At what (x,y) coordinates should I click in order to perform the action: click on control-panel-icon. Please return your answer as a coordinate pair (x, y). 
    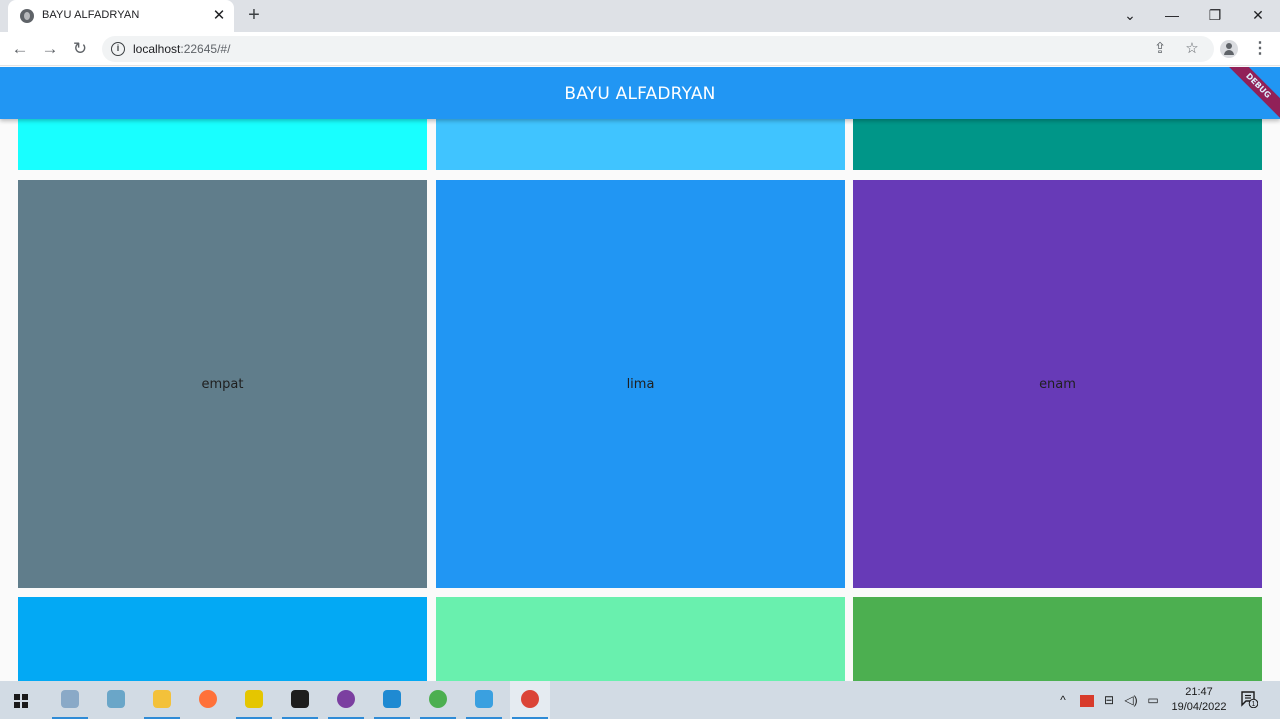
    Looking at the image, I should click on (484, 699).